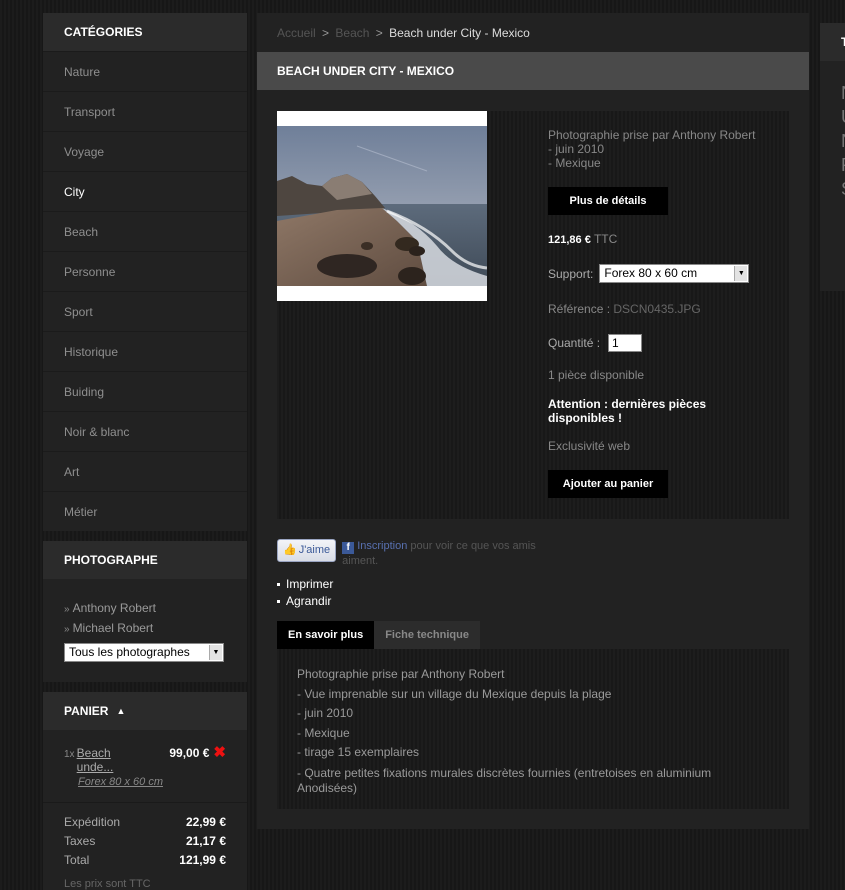 This screenshot has height=890, width=845. Describe the element at coordinates (326, 635) in the screenshot. I see `tab-more-info: En savoir plus` at that location.